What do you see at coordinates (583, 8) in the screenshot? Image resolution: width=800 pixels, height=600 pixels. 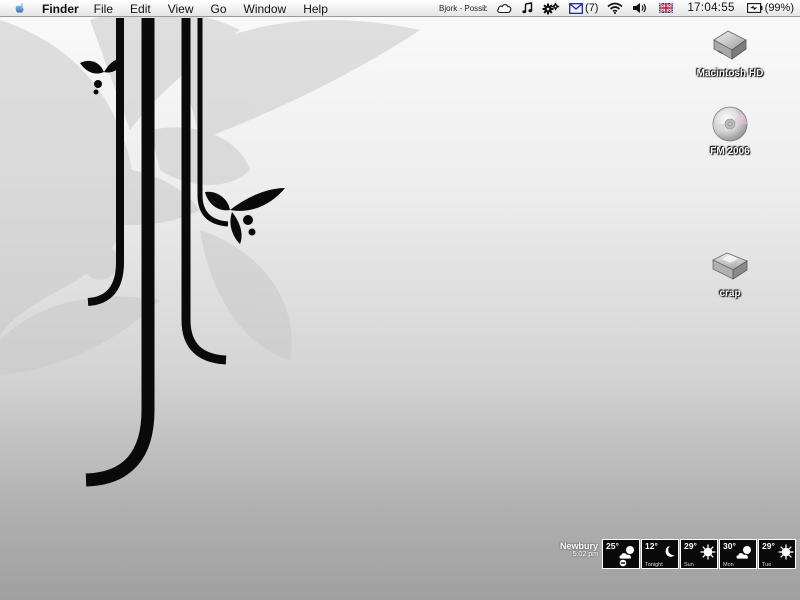 I see `mail-extra: (7)` at bounding box center [583, 8].